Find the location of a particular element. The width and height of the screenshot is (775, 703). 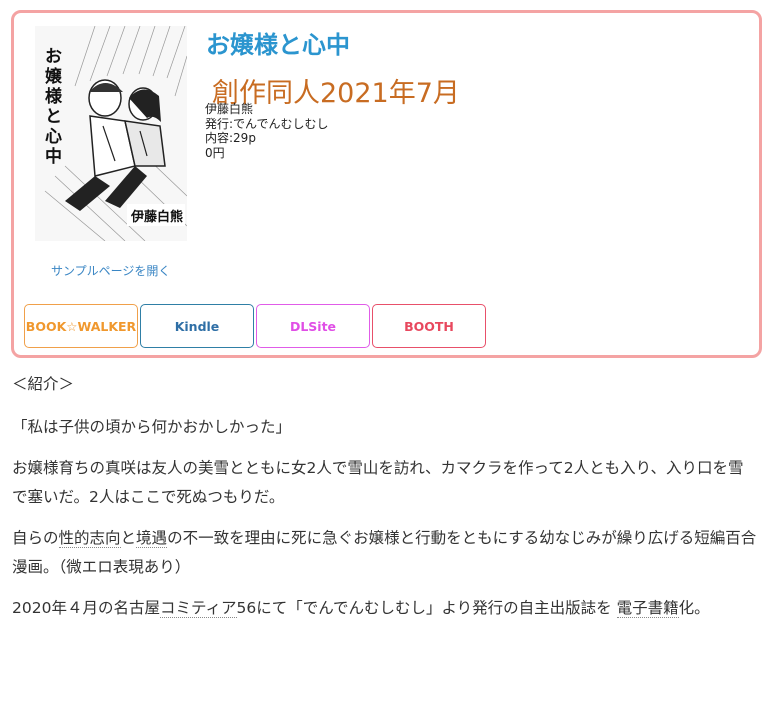

product-title: お嬢様と心中 is located at coordinates (278, 42).